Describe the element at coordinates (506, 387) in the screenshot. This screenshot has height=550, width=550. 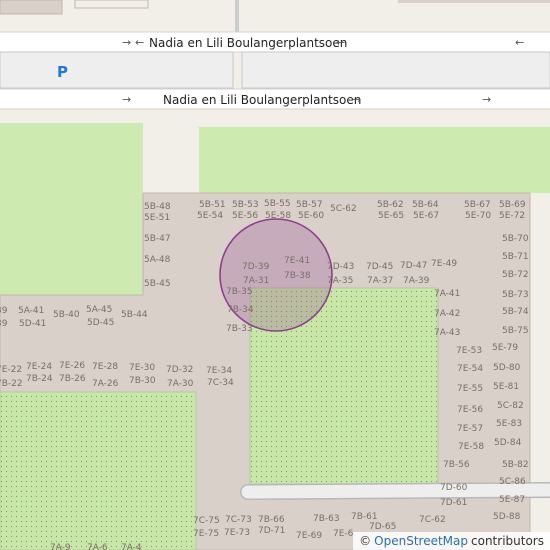
I see `address-label: 5E-81` at that location.